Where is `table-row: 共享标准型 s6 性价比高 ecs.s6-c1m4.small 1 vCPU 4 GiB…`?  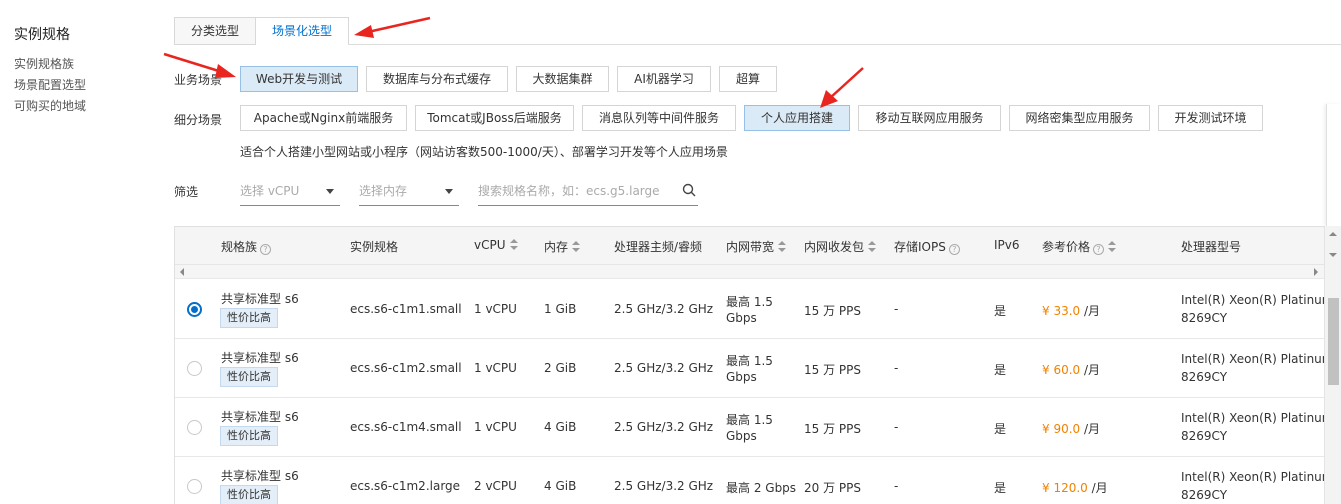
table-row: 共享标准型 s6 性价比高 ecs.s6-c1m4.small 1 vCPU 4 GiB… is located at coordinates (750, 427).